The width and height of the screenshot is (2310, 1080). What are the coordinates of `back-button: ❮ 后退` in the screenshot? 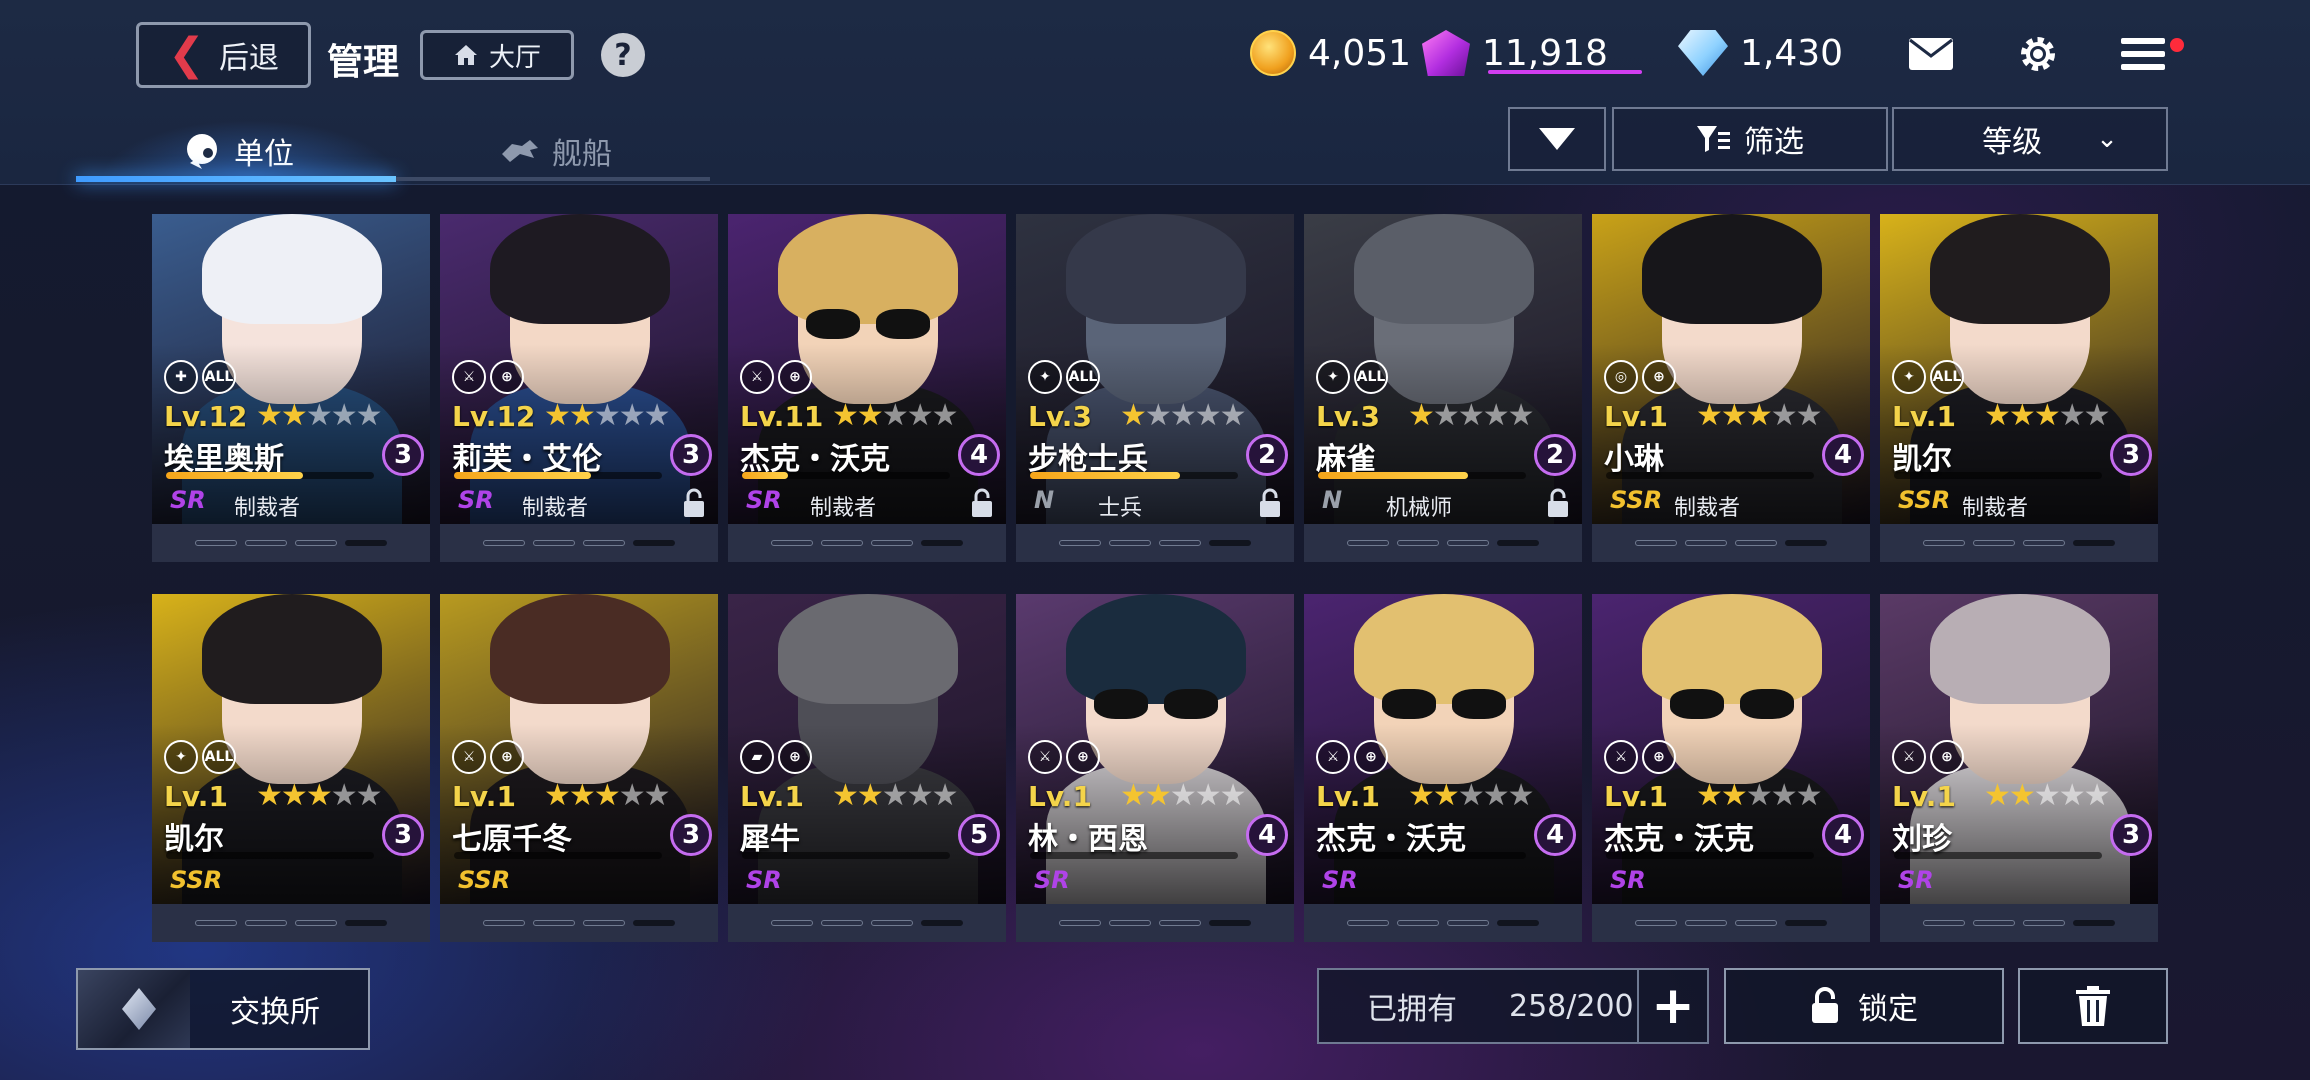 It's located at (223, 55).